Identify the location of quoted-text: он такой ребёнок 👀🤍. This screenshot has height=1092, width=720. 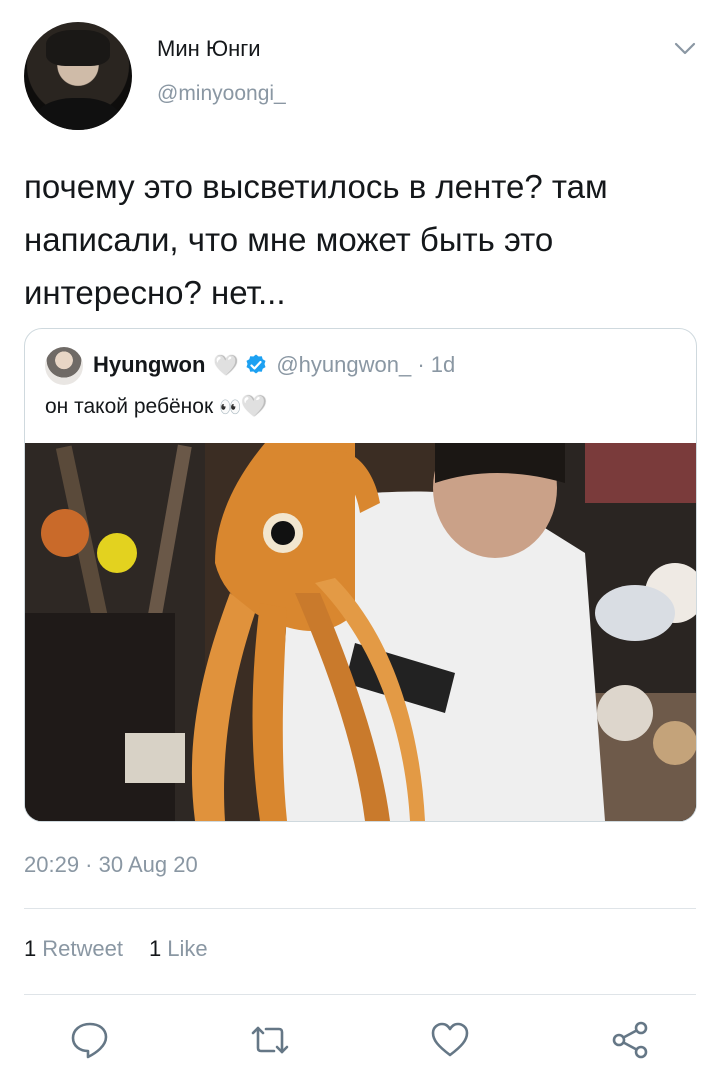
(156, 407).